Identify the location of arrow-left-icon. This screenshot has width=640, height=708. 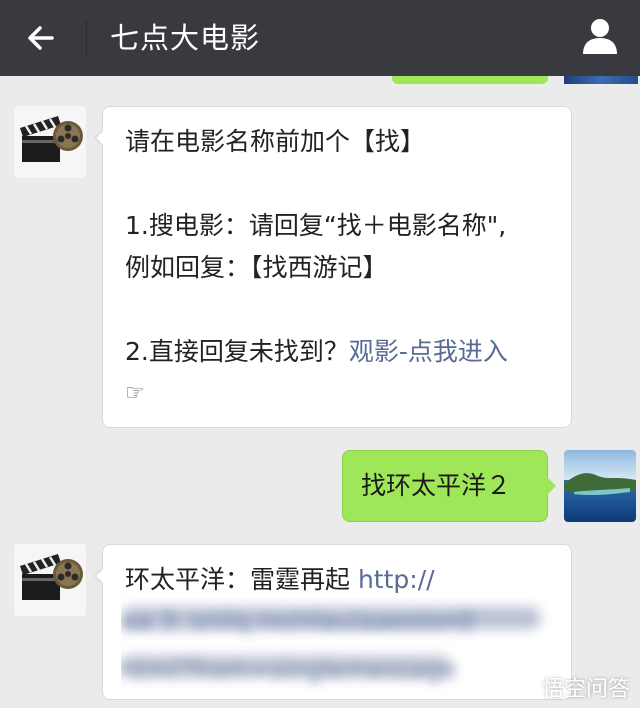
(41, 38).